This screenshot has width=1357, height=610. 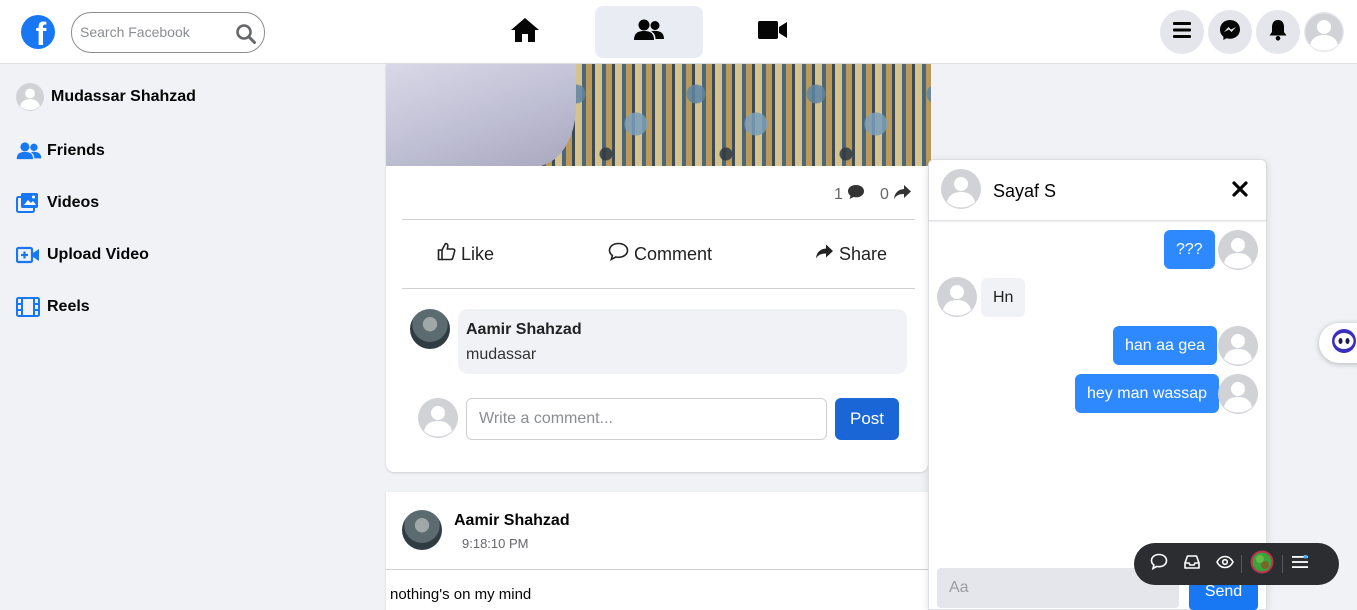 What do you see at coordinates (1097, 190) in the screenshot?
I see `chat-header: Sayaf S` at bounding box center [1097, 190].